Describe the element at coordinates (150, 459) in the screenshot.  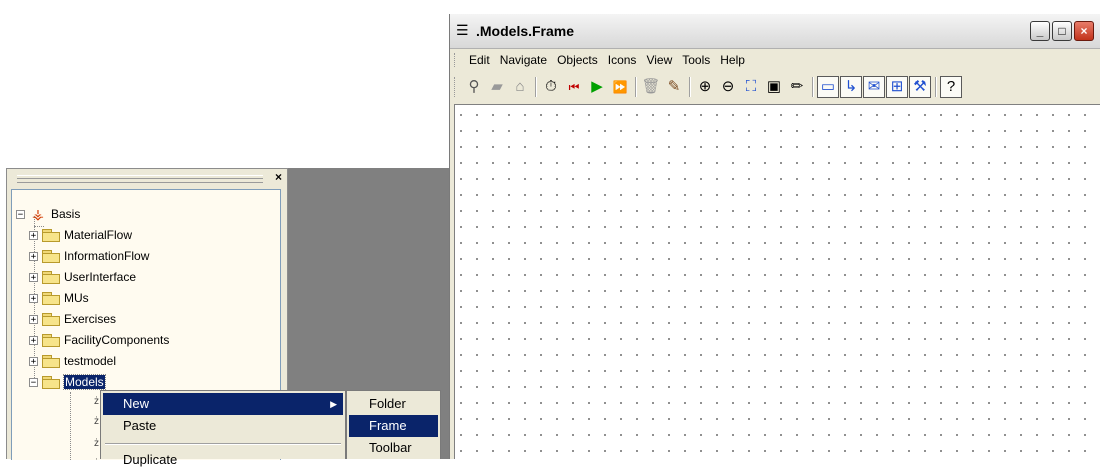
I see `context-menu-label: Duplicate` at that location.